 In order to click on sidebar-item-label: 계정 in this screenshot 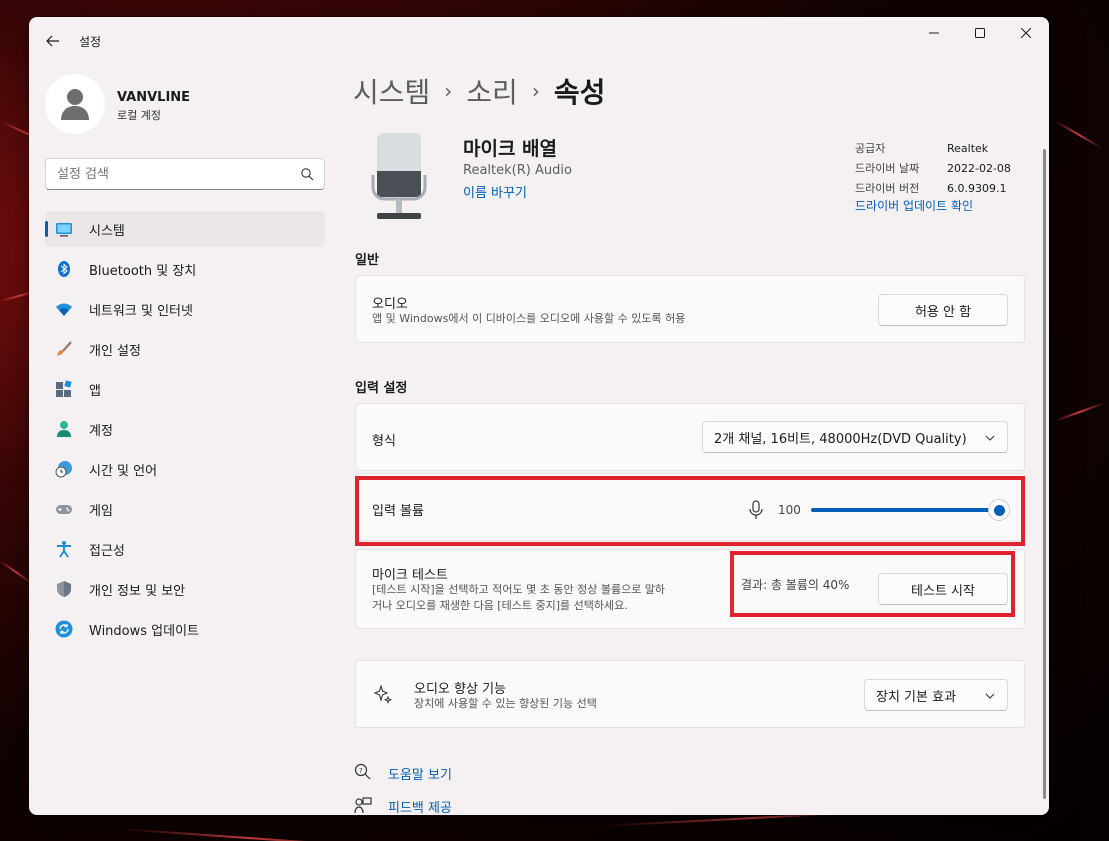, I will do `click(101, 431)`.